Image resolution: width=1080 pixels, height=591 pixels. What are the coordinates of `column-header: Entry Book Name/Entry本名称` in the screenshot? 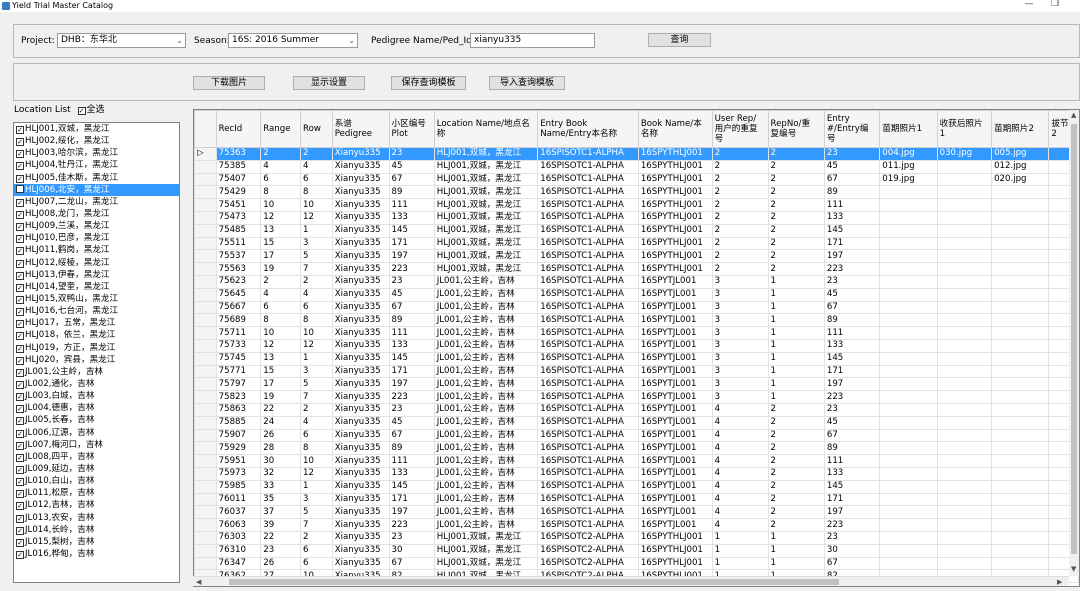 It's located at (588, 129).